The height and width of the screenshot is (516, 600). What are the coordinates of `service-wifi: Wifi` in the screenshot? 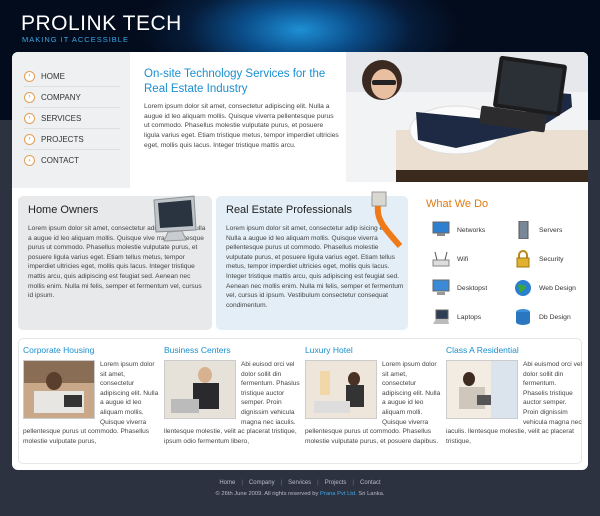 It's located at (449, 259).